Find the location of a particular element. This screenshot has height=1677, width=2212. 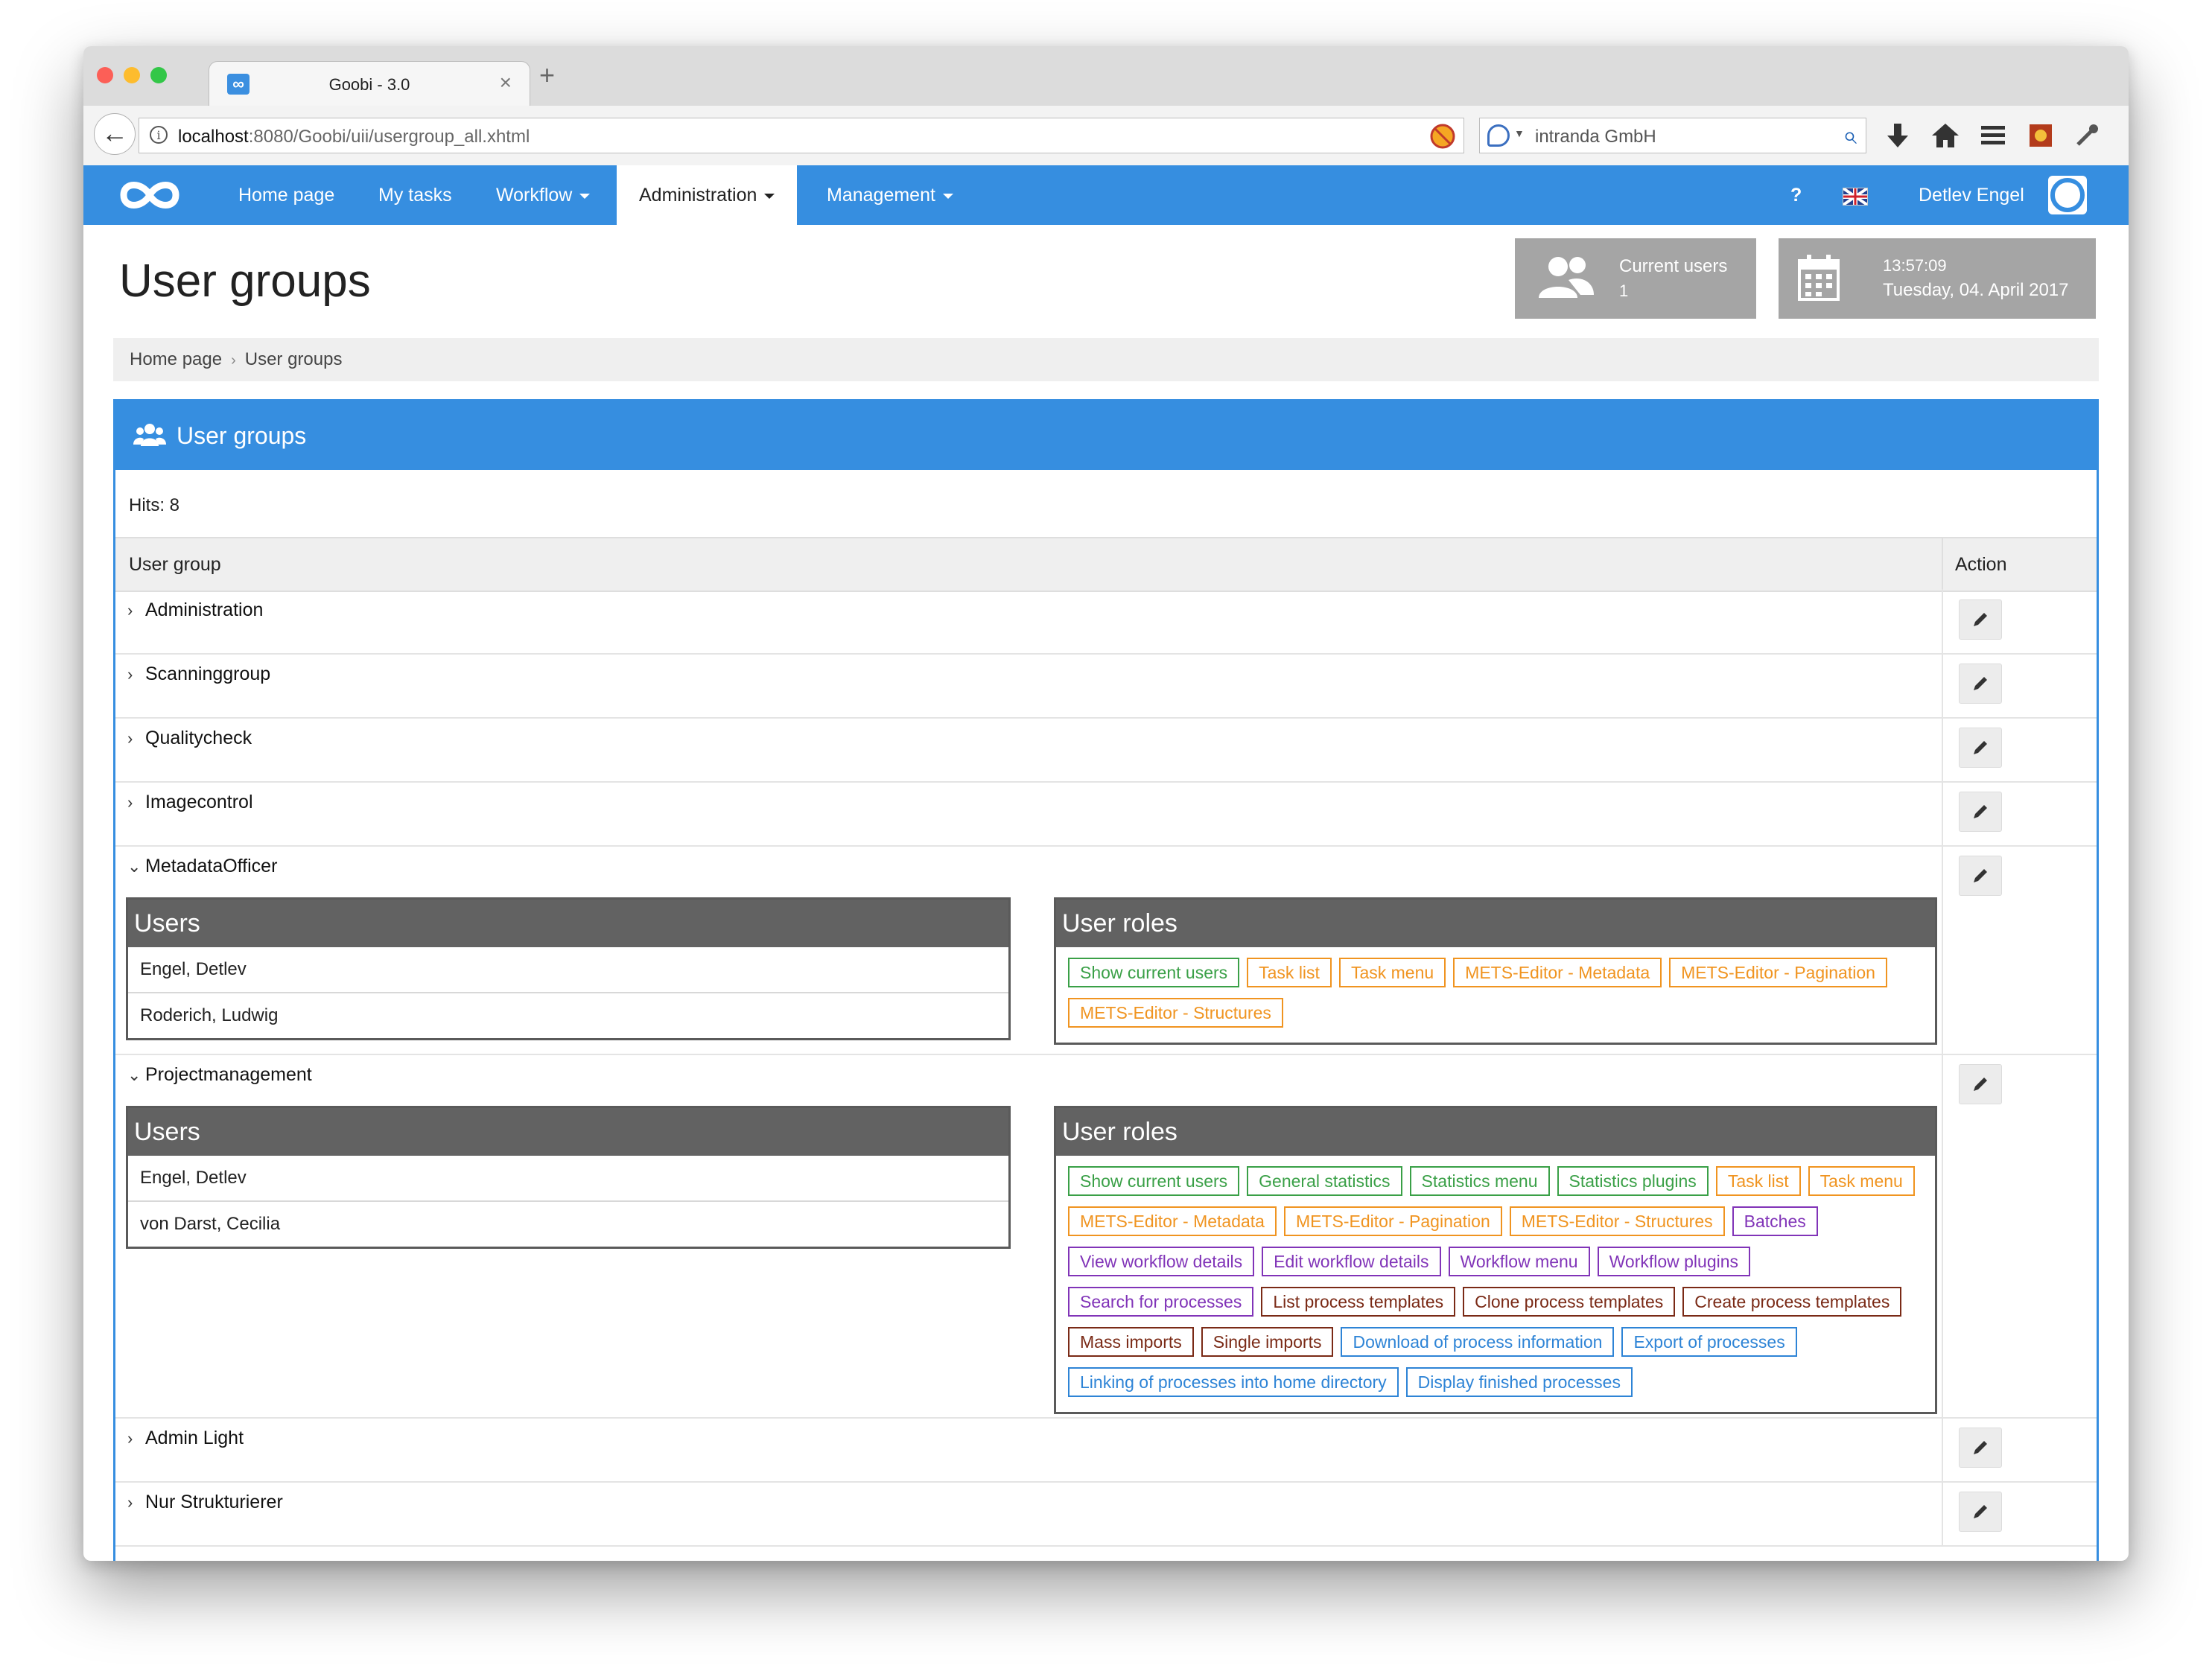

close-window-button is located at coordinates (105, 75).